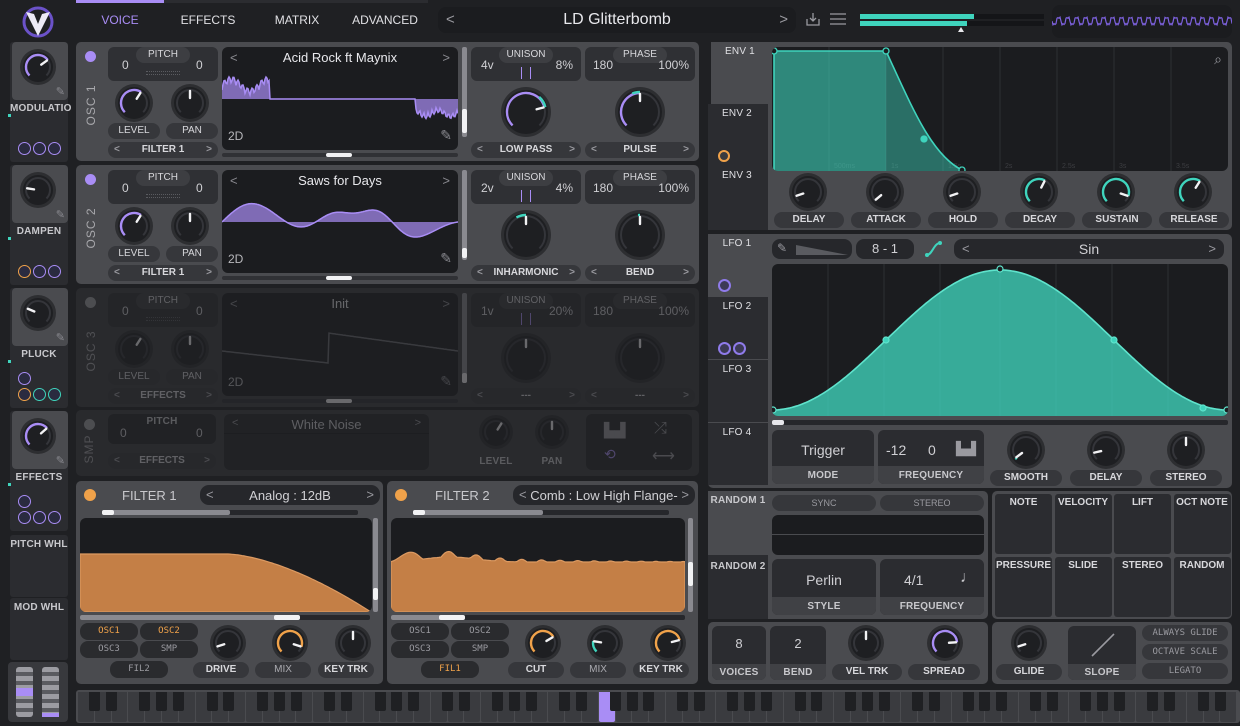 This screenshot has width=1240, height=726. What do you see at coordinates (952, 23) in the screenshot?
I see `volume-meter` at bounding box center [952, 23].